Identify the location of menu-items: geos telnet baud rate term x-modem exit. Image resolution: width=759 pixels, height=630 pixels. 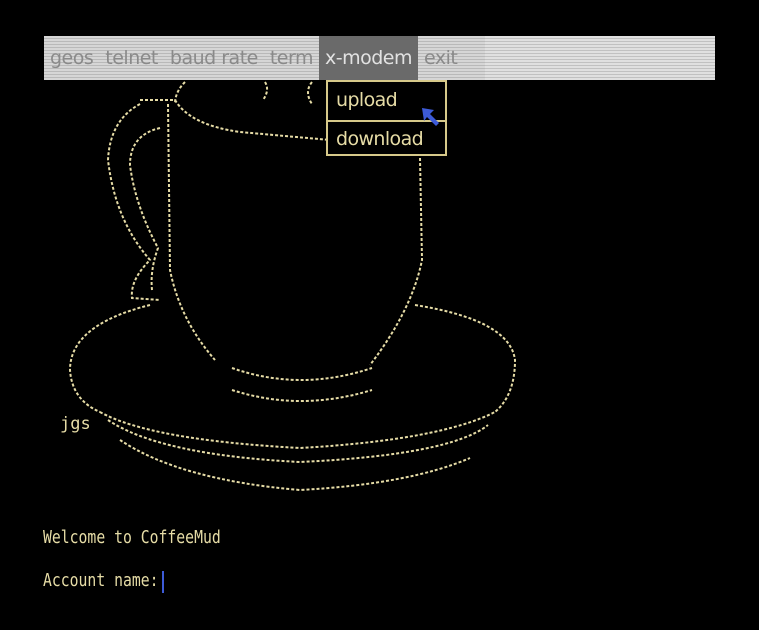
(253, 58).